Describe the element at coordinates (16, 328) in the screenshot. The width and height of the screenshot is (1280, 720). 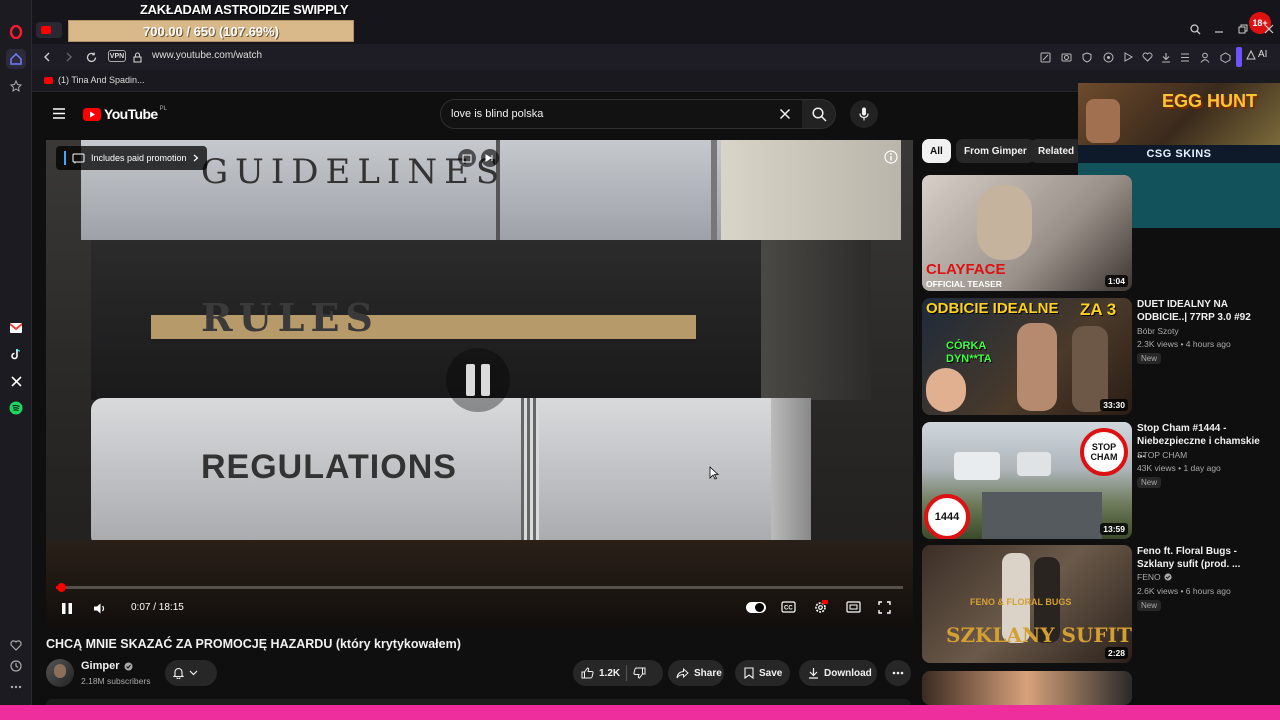
I see `gmail-icon` at that location.